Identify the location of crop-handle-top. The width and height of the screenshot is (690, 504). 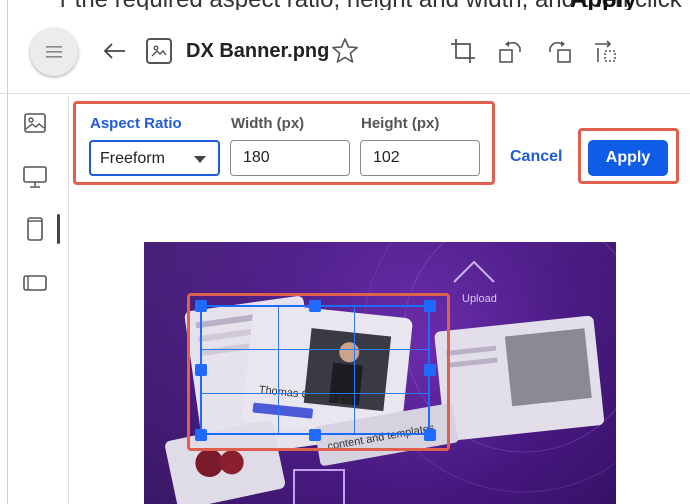
(315, 306).